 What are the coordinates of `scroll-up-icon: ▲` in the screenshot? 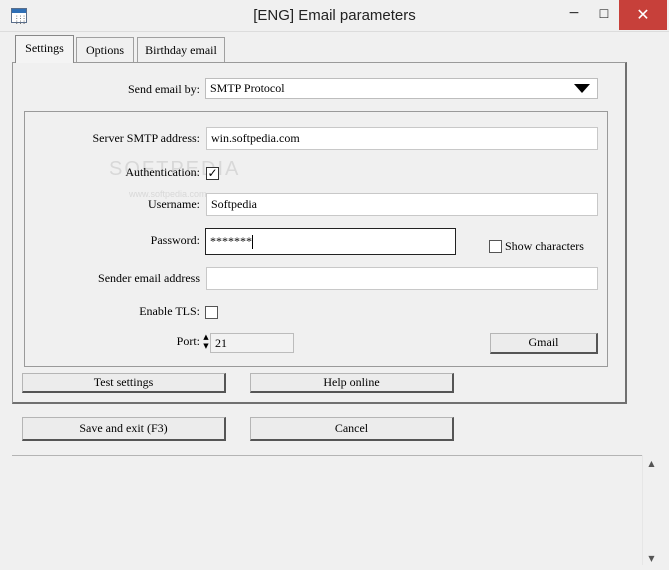 It's located at (651, 463).